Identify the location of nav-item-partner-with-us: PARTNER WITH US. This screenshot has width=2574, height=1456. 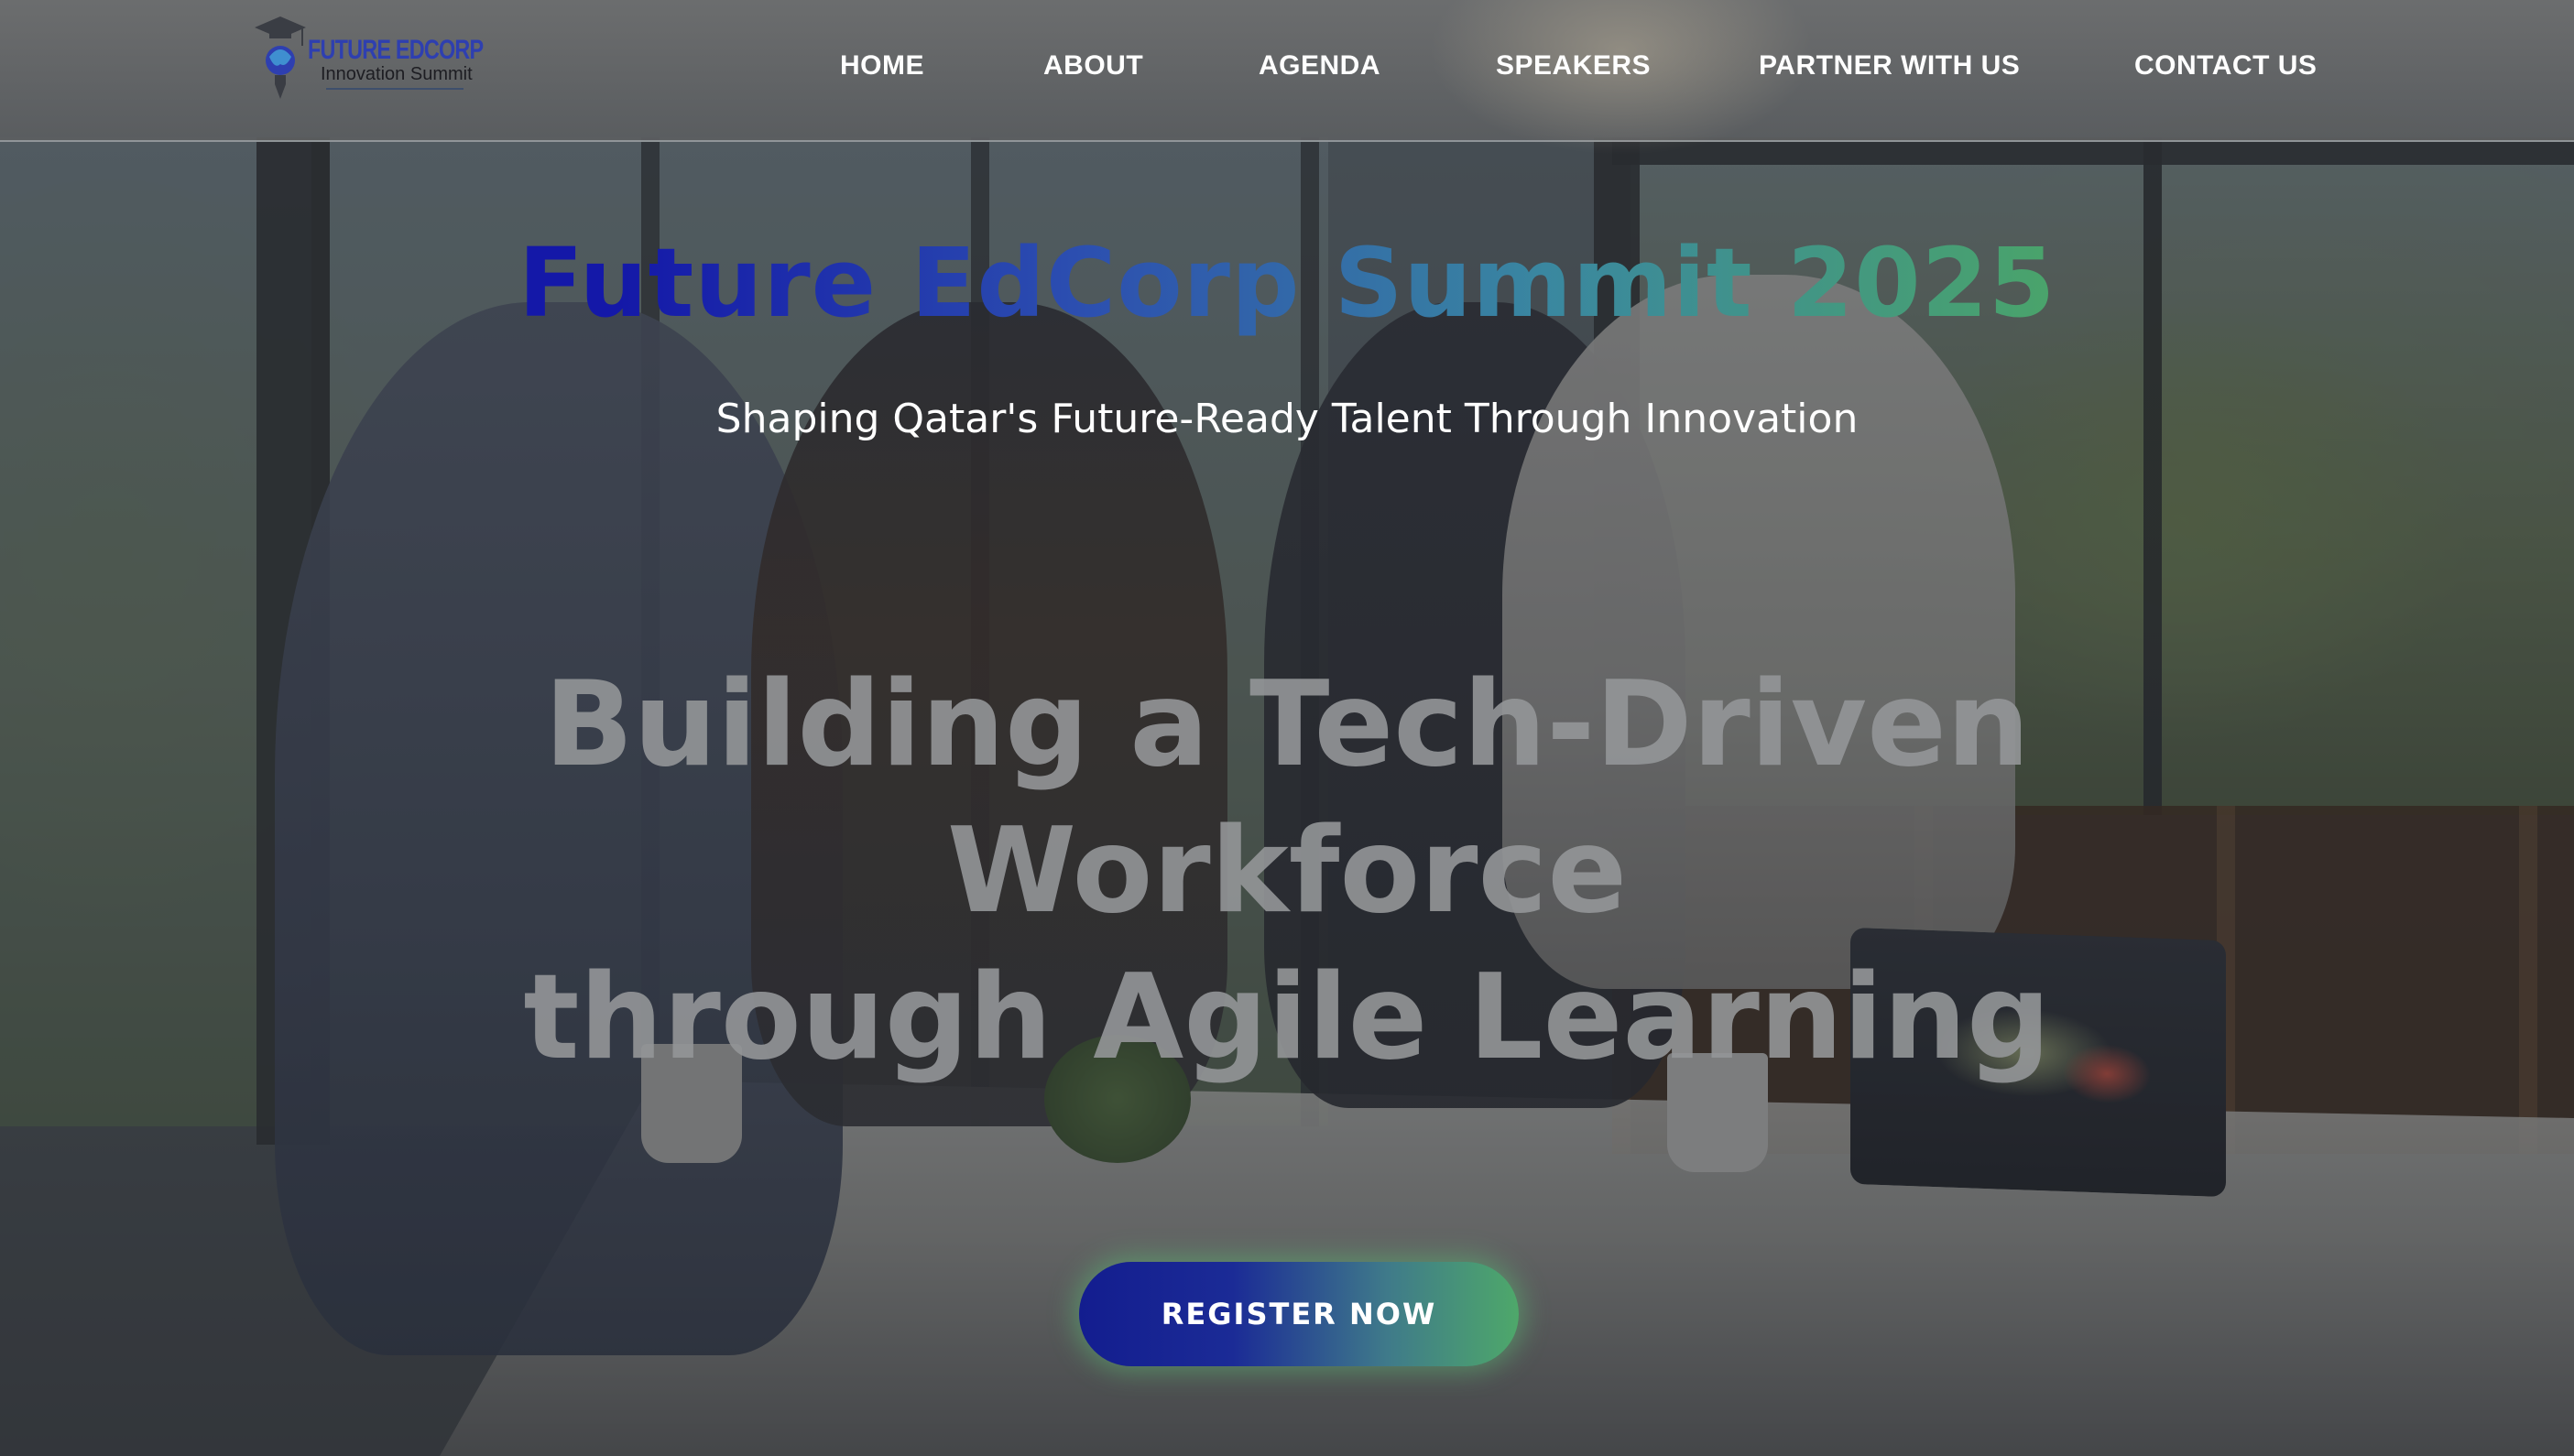
(1889, 65).